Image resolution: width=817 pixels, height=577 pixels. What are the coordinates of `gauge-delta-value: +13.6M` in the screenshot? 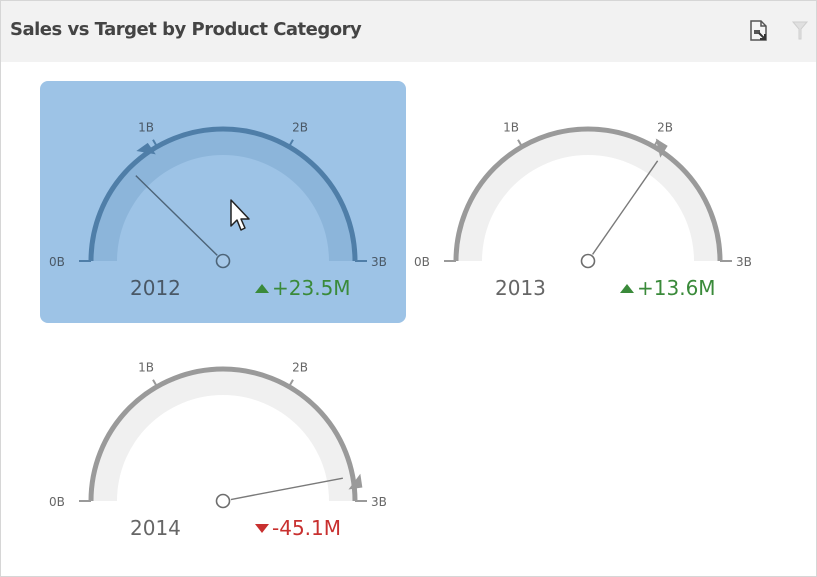 It's located at (676, 288).